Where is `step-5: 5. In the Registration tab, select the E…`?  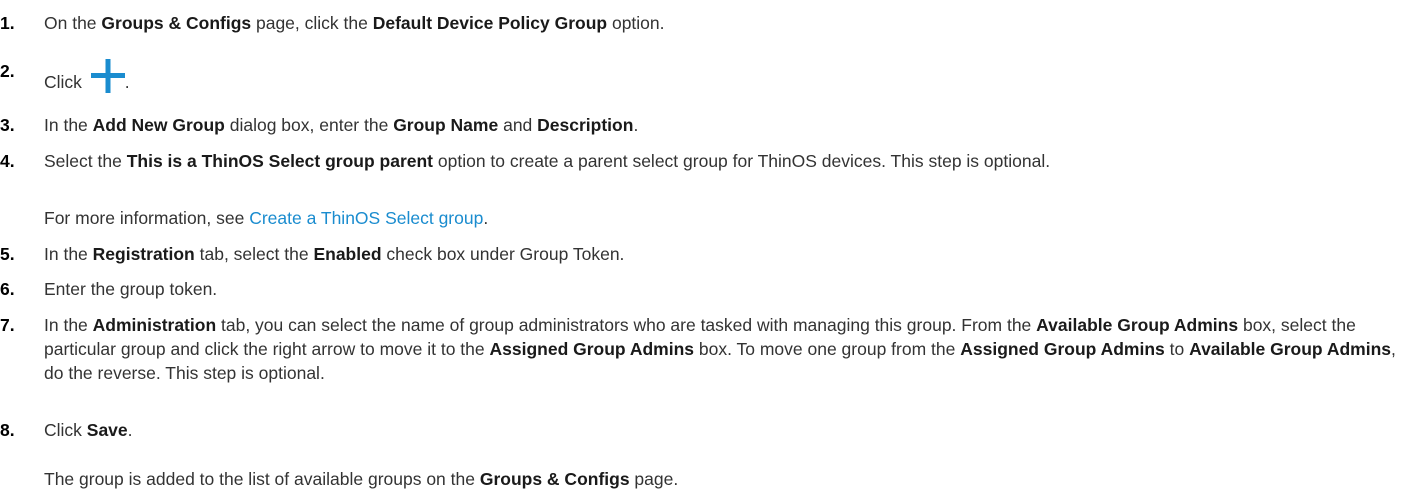
step-5: 5. In the Registration tab, select the E… is located at coordinates (698, 254).